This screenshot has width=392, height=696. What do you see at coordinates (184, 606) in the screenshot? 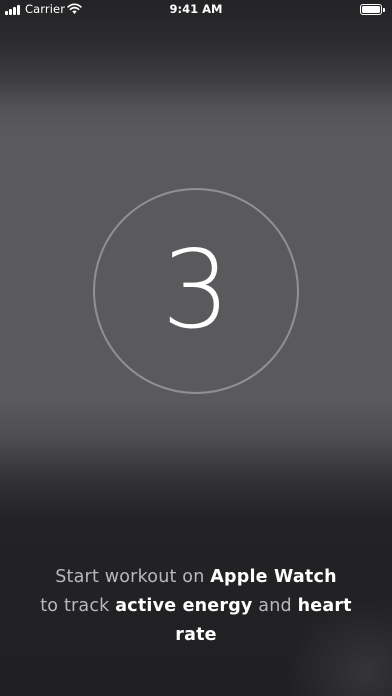
I see `message-highlight-active-energy: active energy` at bounding box center [184, 606].